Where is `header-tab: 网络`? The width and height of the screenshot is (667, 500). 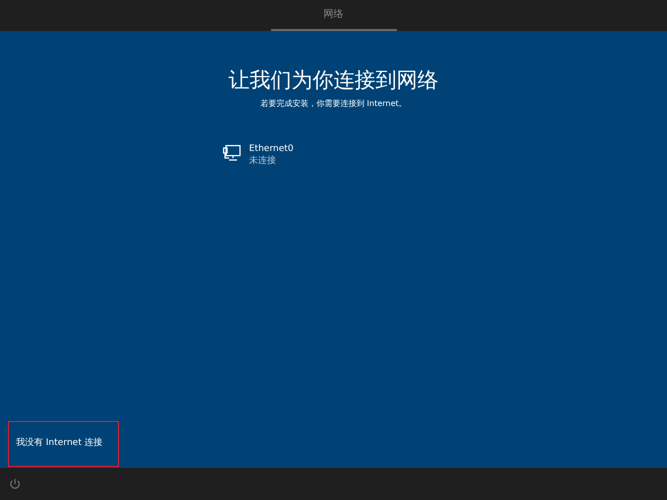
header-tab: 网络 is located at coordinates (333, 15).